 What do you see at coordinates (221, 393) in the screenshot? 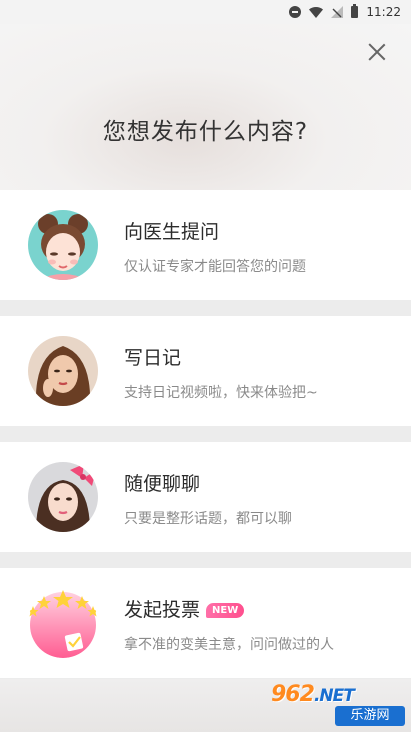
I see `option-subtitle: 支持日记视频啦，快来体验把~` at bounding box center [221, 393].